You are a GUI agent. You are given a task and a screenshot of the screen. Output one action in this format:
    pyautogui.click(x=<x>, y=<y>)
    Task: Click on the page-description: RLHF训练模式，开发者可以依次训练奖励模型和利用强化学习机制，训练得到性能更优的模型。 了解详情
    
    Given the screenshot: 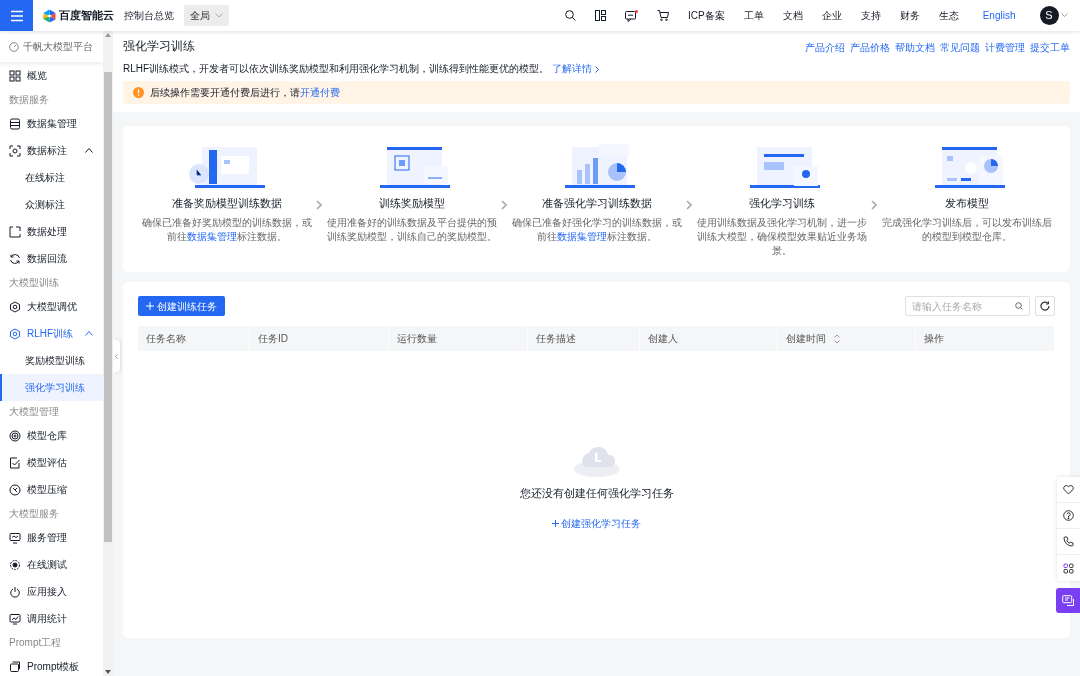 What is the action you would take?
    pyautogui.click(x=596, y=69)
    